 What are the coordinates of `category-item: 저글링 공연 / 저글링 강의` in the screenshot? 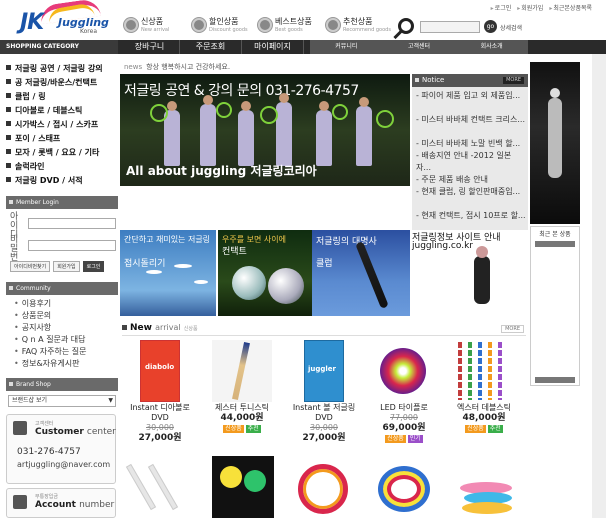 It's located at (54, 69).